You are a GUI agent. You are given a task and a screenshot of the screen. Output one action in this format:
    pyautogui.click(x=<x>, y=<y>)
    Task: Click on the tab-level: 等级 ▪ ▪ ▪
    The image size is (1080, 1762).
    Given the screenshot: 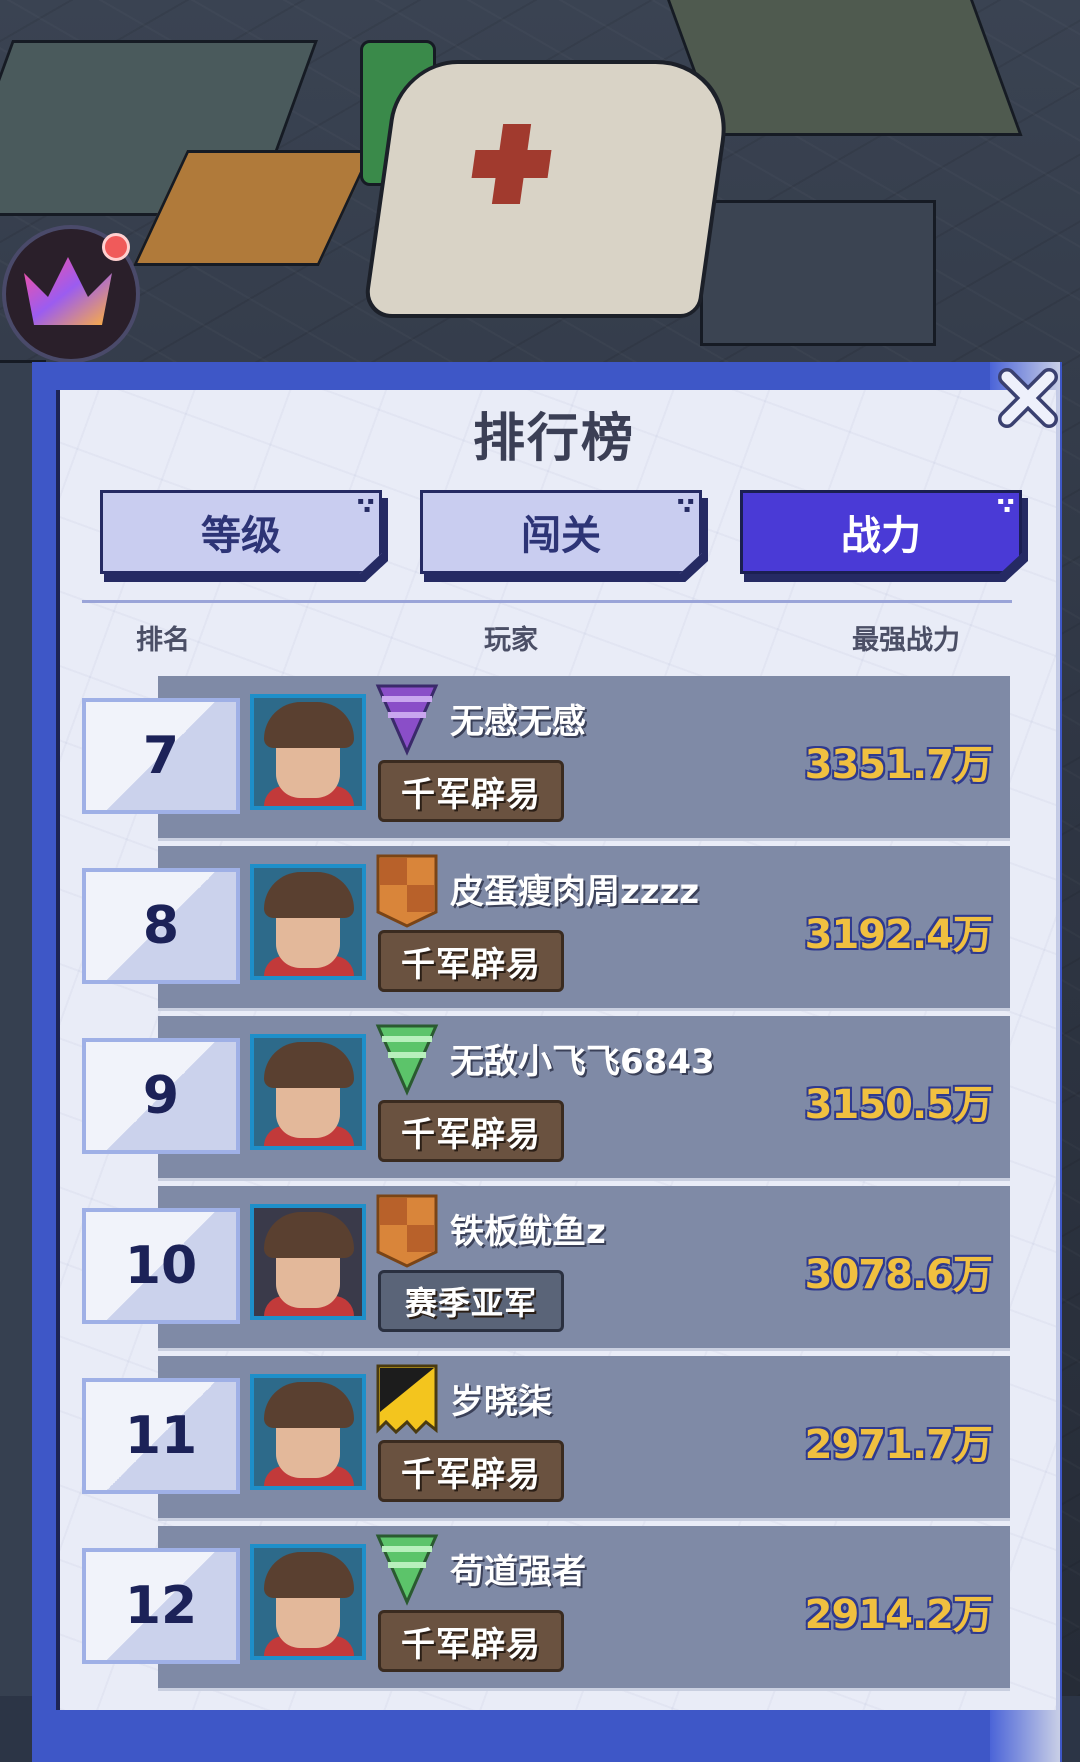 What is the action you would take?
    pyautogui.click(x=244, y=536)
    